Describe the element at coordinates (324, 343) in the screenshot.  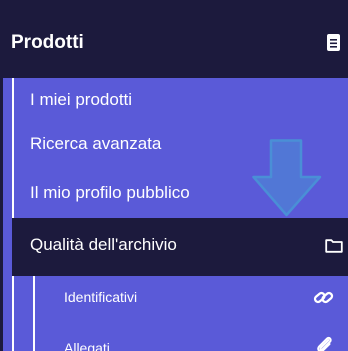
I see `paperclip-icon` at that location.